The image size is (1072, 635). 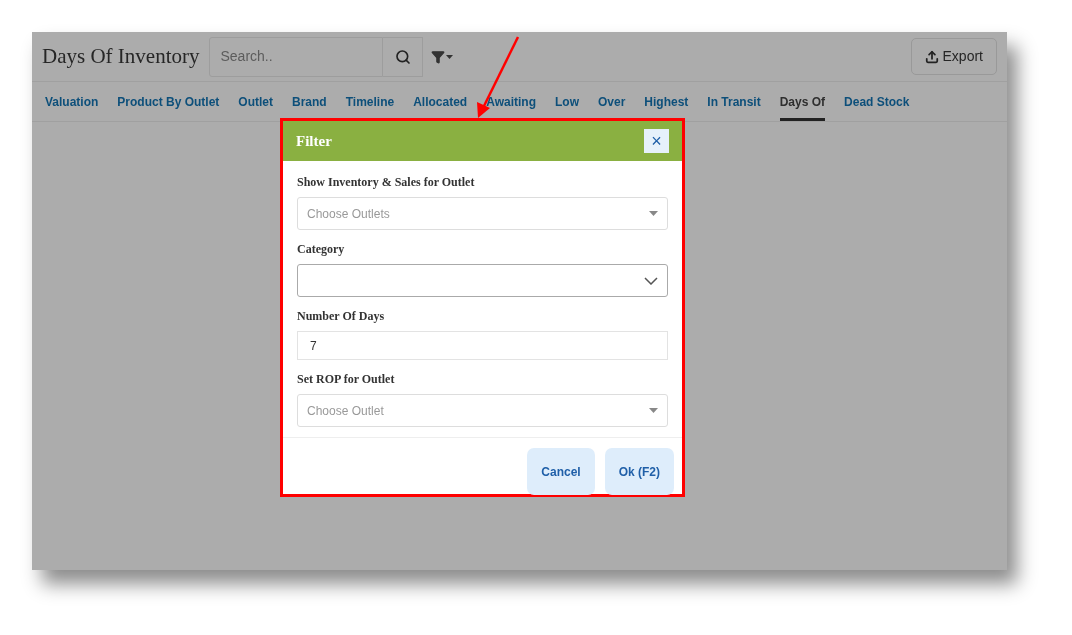 What do you see at coordinates (296, 56) in the screenshot?
I see `search-field: Search..` at bounding box center [296, 56].